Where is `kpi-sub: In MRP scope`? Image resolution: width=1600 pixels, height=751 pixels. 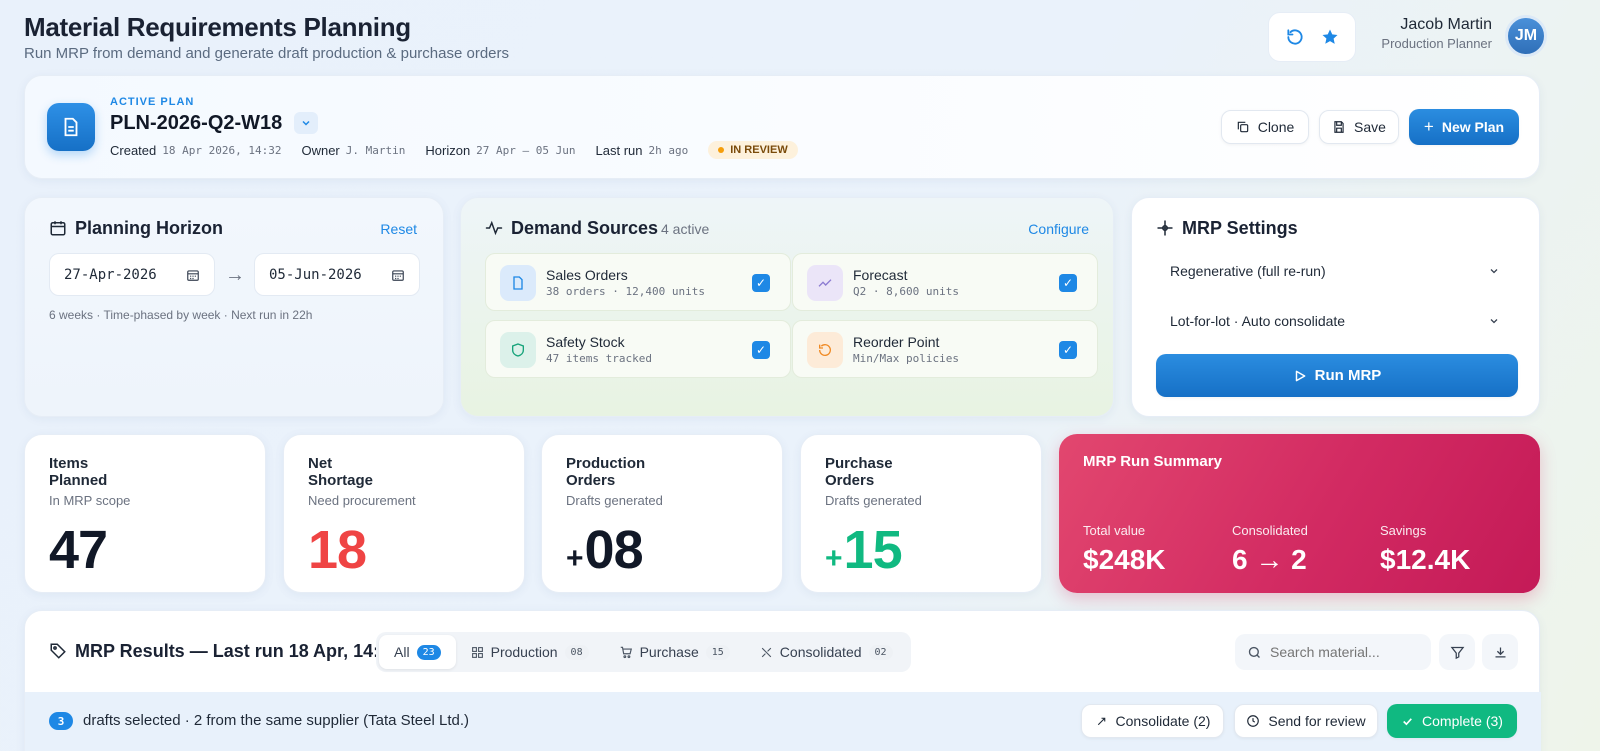
kpi-sub: In MRP scope is located at coordinates (90, 500).